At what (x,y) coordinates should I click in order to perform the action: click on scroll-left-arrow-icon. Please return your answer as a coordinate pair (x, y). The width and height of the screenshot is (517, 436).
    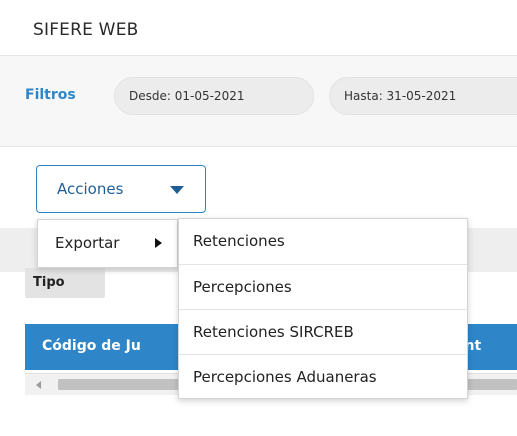
    Looking at the image, I should click on (38, 385).